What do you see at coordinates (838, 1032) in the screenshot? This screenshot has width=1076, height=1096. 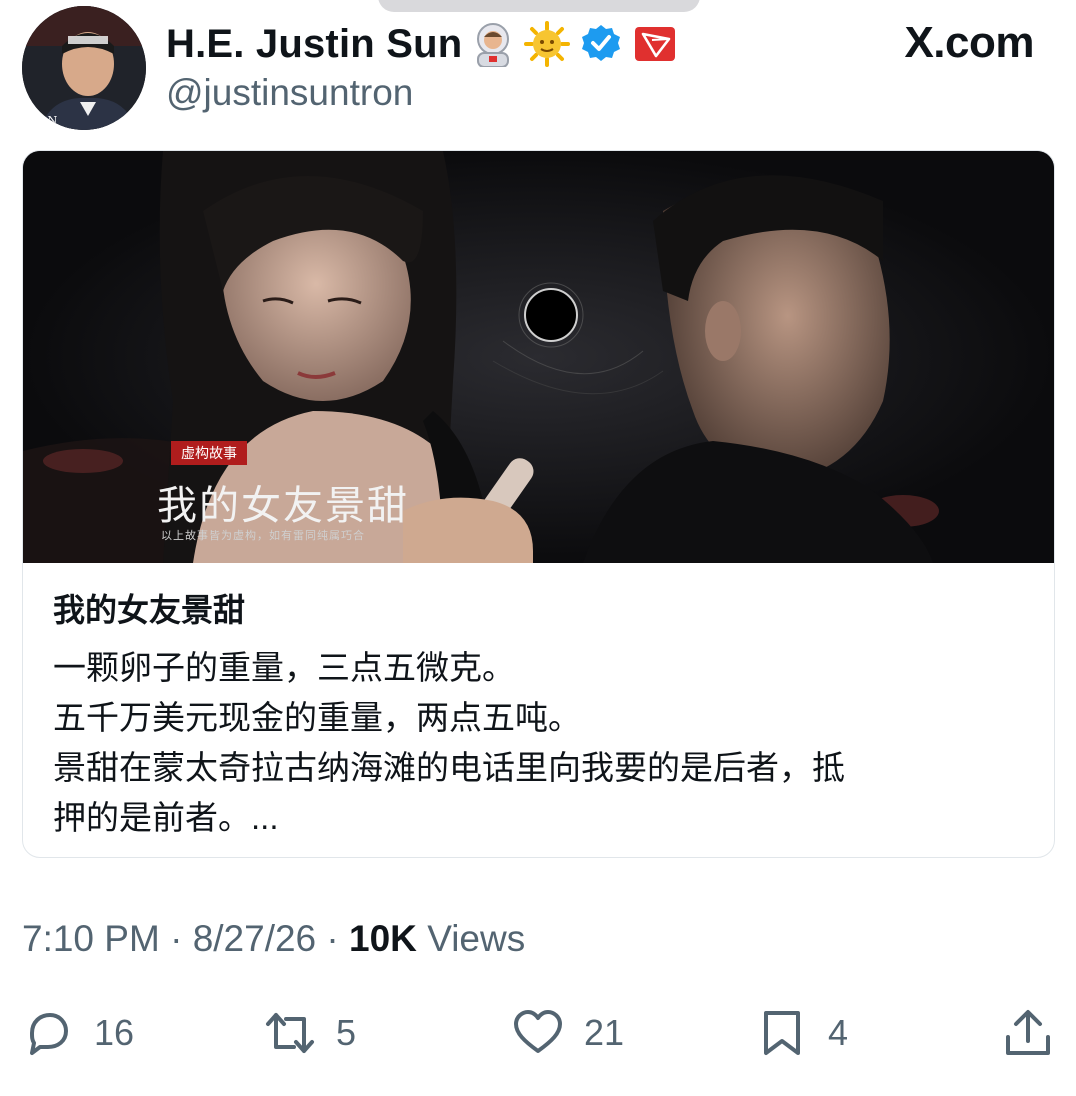 I see `bookmark-count: 4` at bounding box center [838, 1032].